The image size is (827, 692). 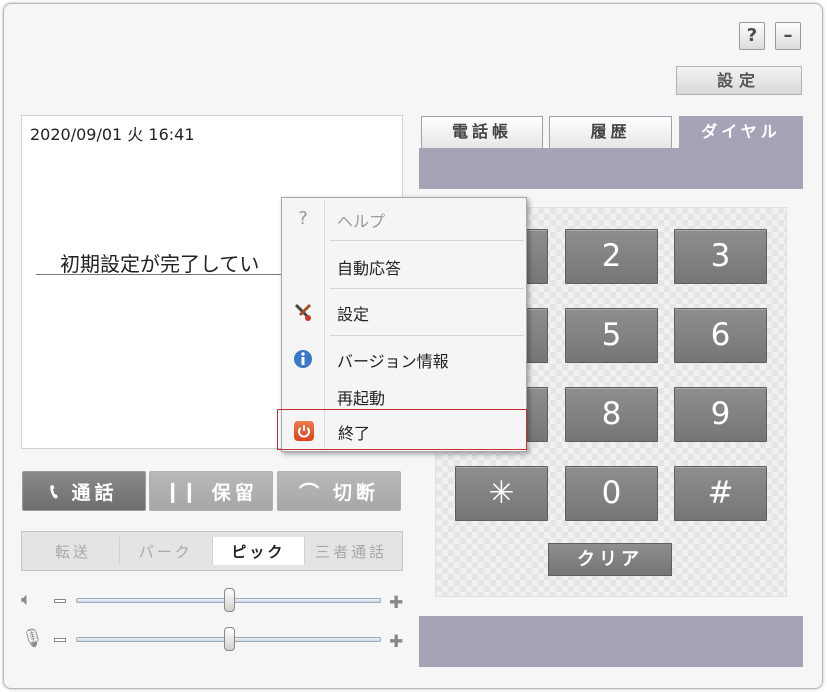 What do you see at coordinates (501, 493) in the screenshot?
I see `key-star: ✳` at bounding box center [501, 493].